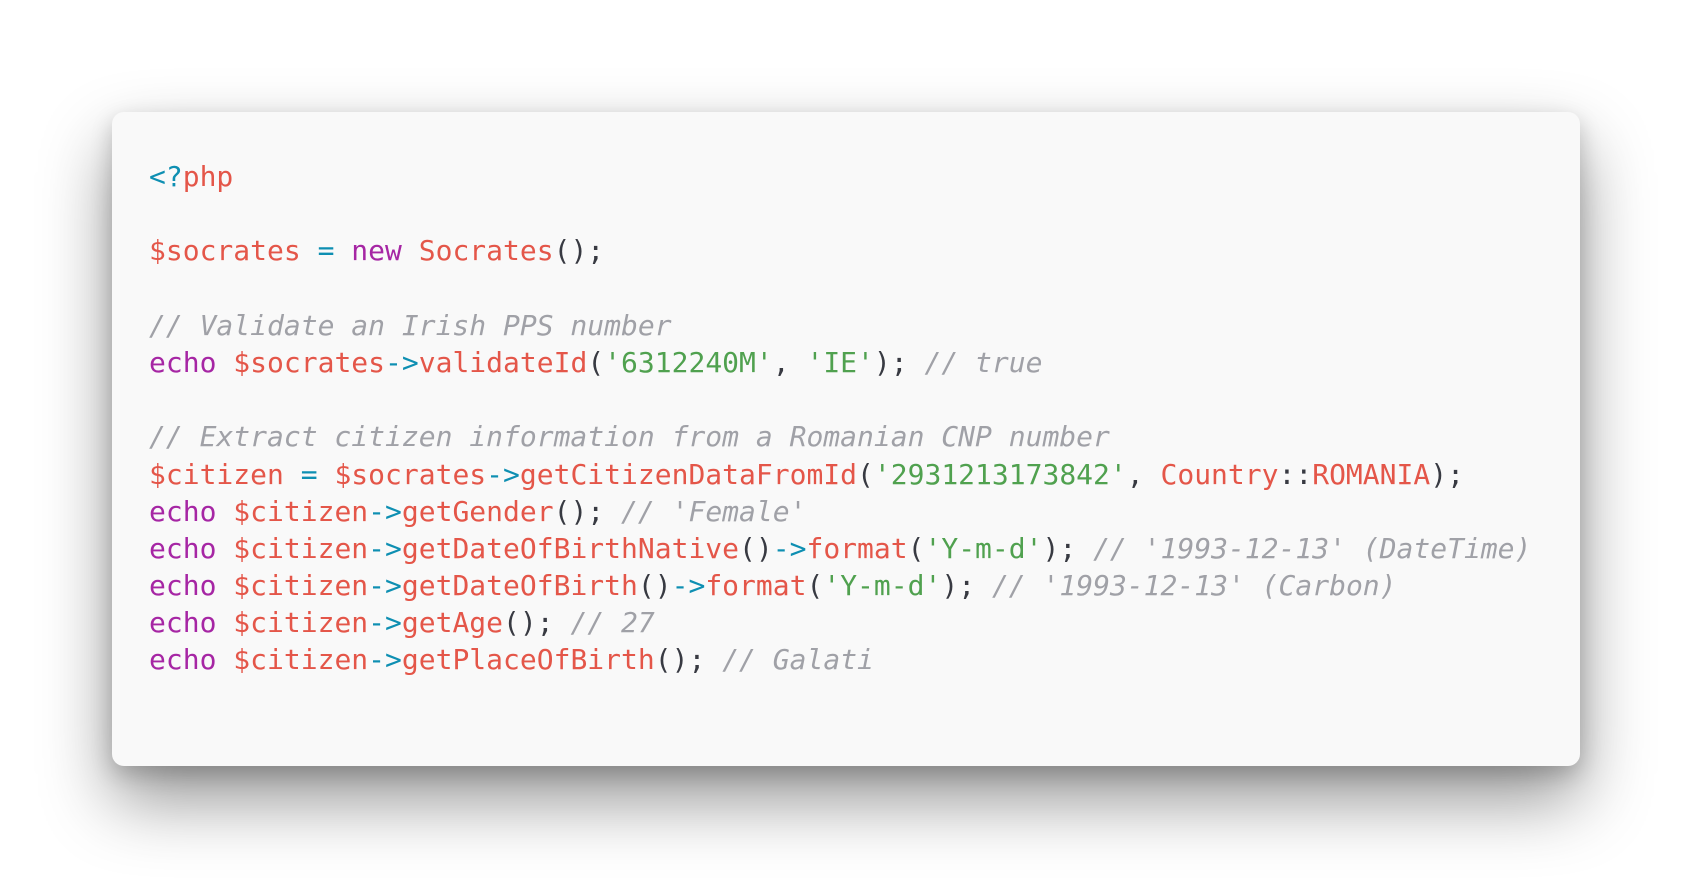  Describe the element at coordinates (1312, 548) in the screenshot. I see `code-token-comment: // '1993-12-13' (DateTime)` at that location.